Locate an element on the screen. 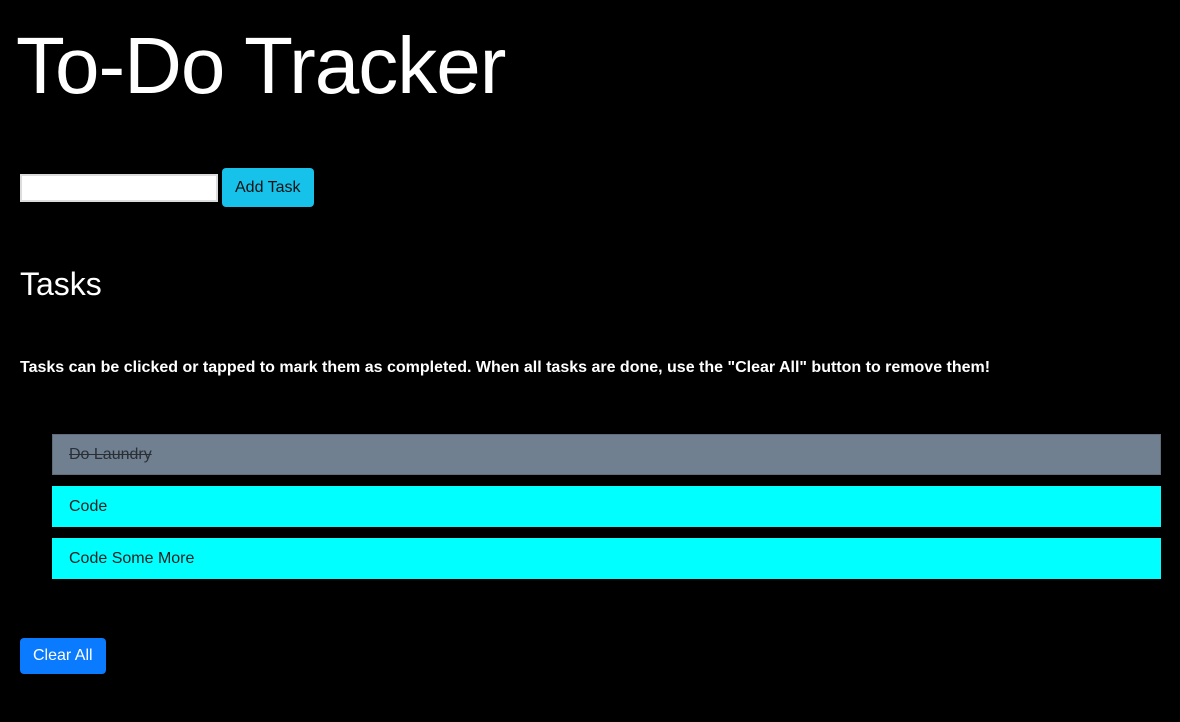 Image resolution: width=1180 pixels, height=722 pixels. task-label: Code Some More is located at coordinates (132, 558).